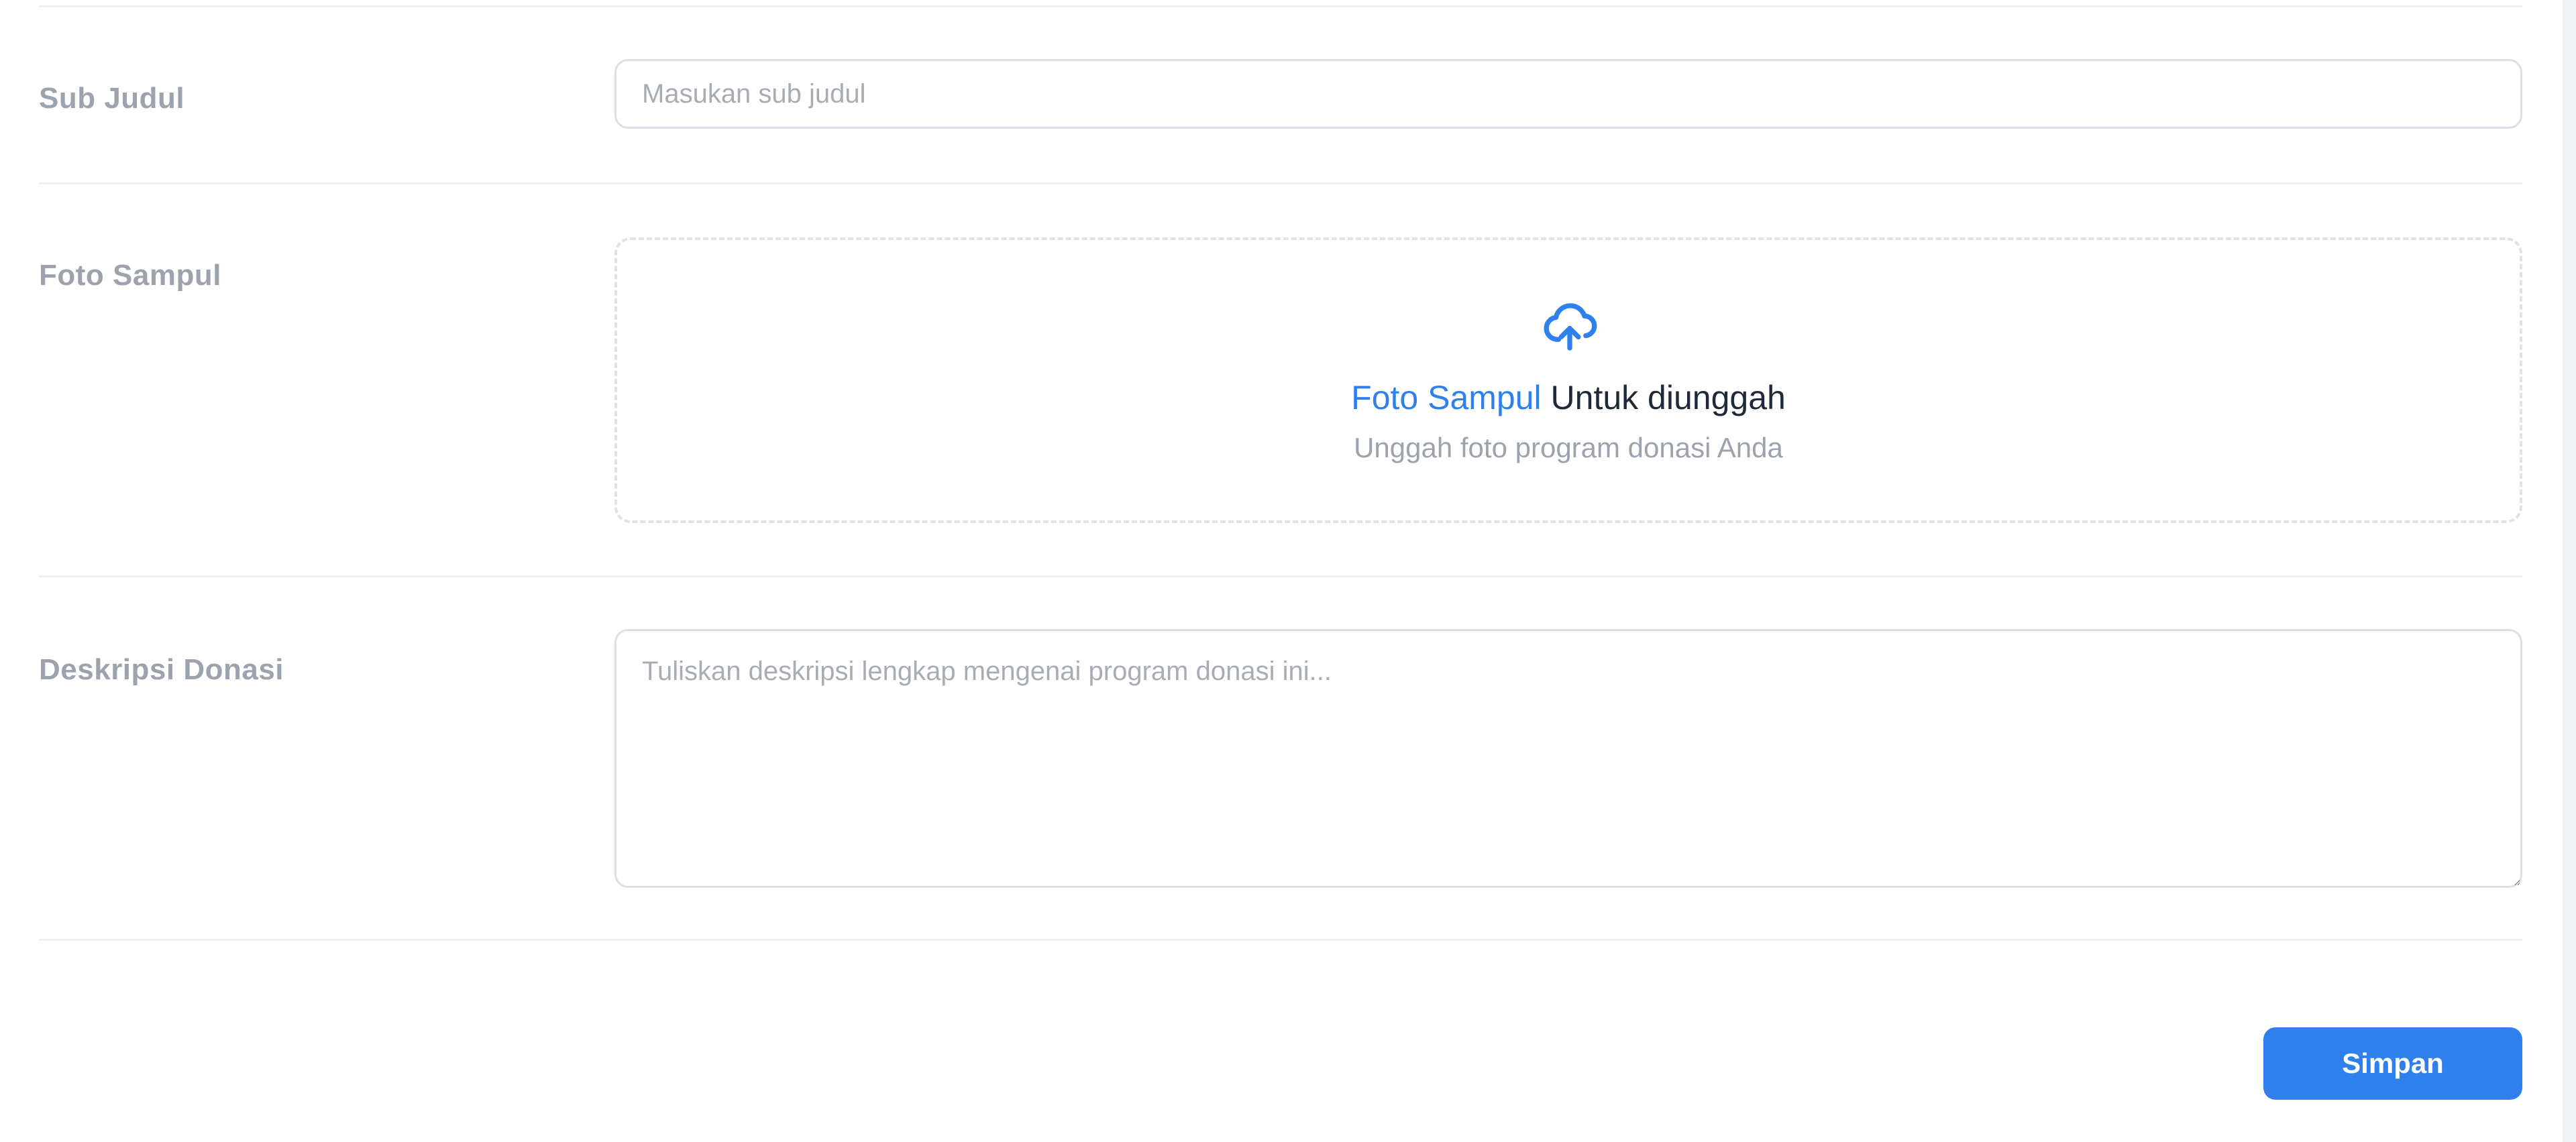 The height and width of the screenshot is (1142, 2576). What do you see at coordinates (1280, 6) in the screenshot?
I see `divider-top` at bounding box center [1280, 6].